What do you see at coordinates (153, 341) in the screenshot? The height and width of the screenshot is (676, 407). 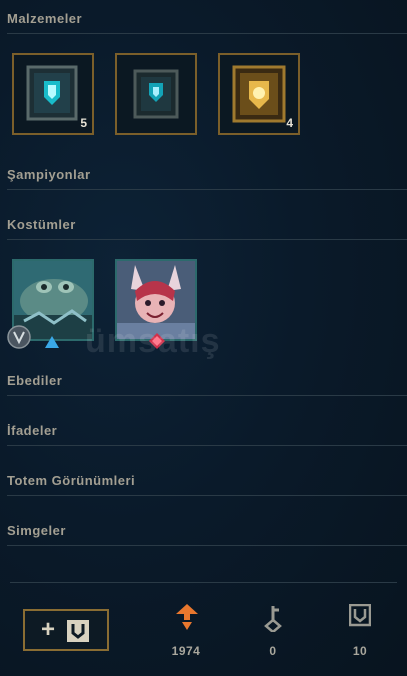 I see `watermark: ümsatış` at bounding box center [153, 341].